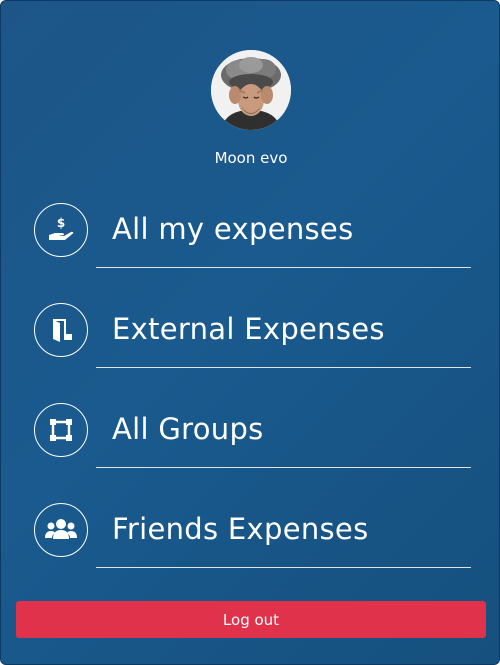 The image size is (500, 665). Describe the element at coordinates (251, 619) in the screenshot. I see `logout-button: Log out` at that location.